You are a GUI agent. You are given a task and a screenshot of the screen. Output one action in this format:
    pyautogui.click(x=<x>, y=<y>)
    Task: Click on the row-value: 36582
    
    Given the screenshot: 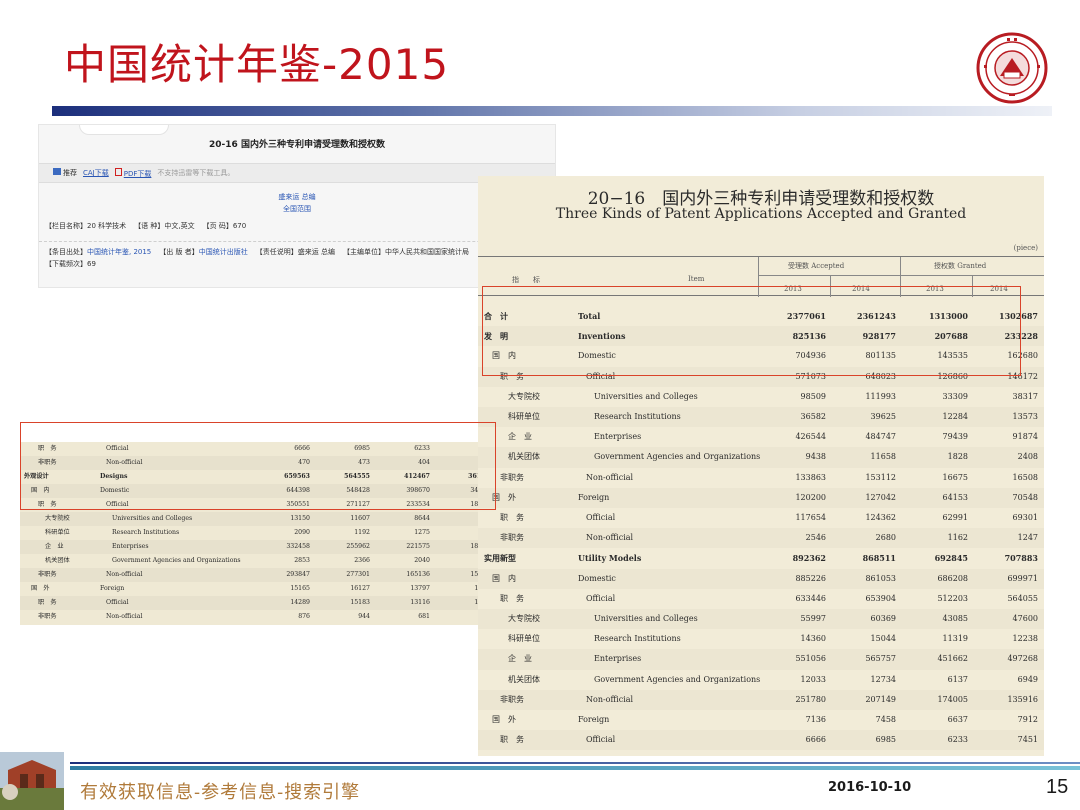 What is the action you would take?
    pyautogui.click(x=813, y=416)
    